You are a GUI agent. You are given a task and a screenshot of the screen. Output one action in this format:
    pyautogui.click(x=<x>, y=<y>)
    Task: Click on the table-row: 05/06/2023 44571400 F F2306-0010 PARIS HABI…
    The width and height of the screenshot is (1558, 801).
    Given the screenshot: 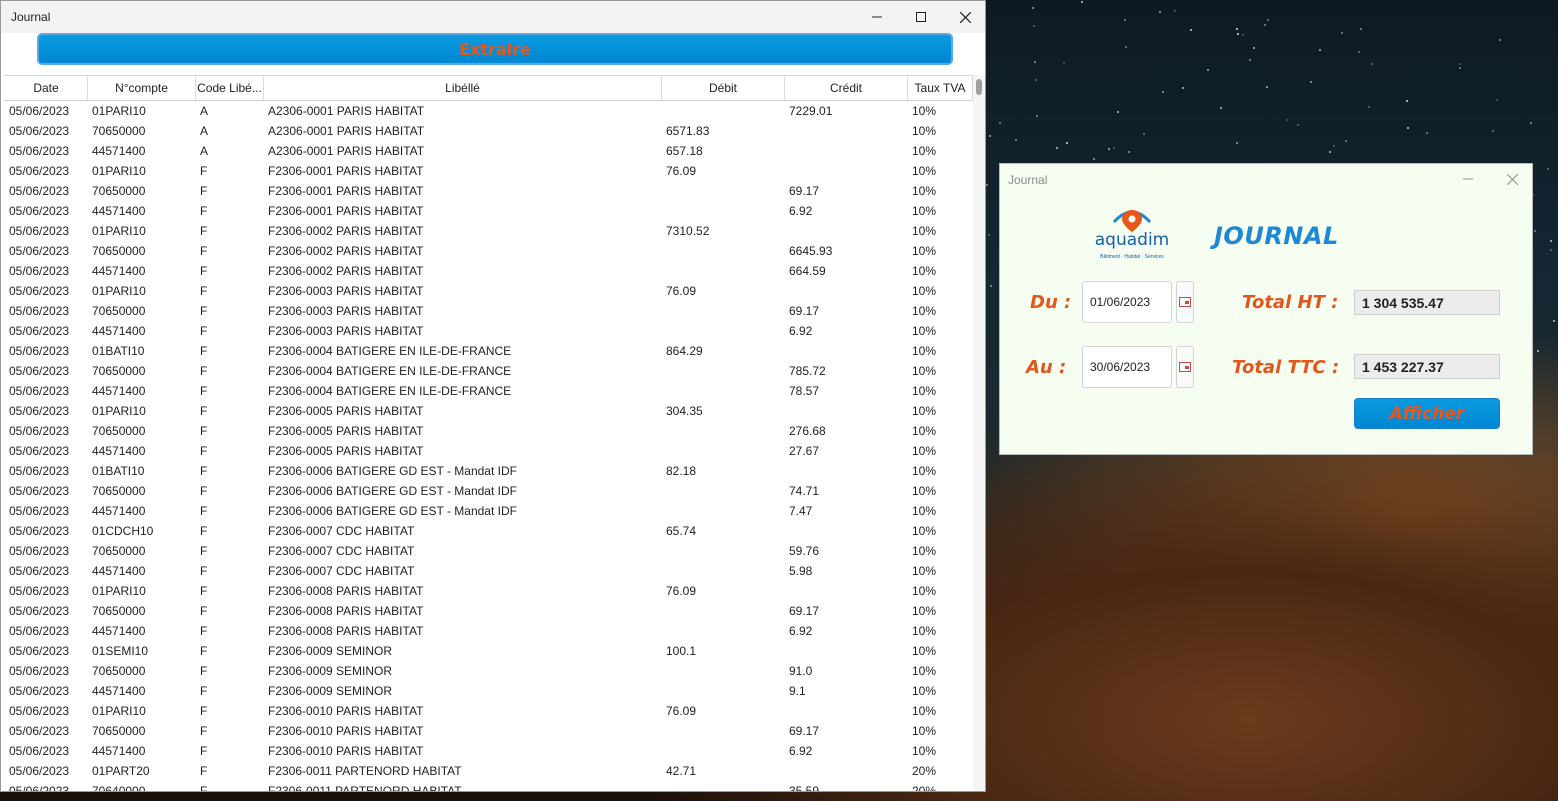 What is the action you would take?
    pyautogui.click(x=489, y=751)
    